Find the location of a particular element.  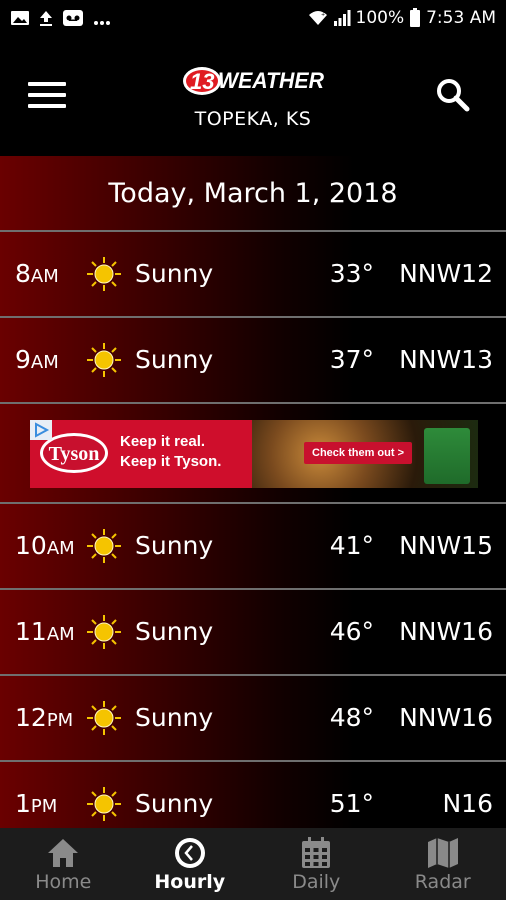

search-icon is located at coordinates (453, 95).